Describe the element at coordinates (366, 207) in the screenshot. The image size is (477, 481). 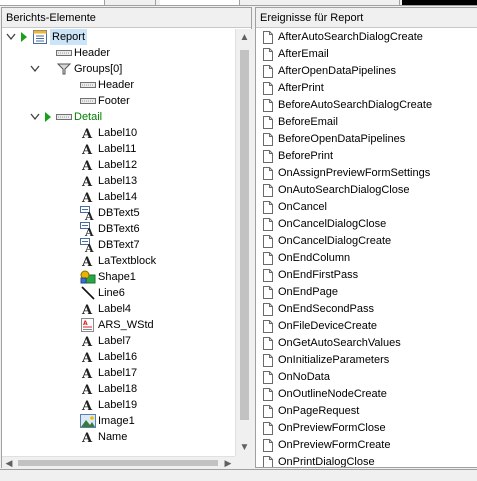
I see `event-item: OnCancel` at that location.